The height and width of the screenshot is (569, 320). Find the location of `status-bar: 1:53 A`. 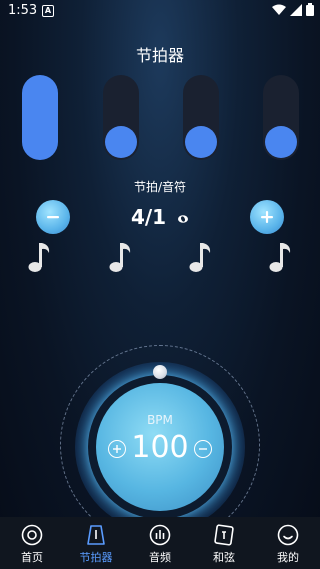

status-bar: 1:53 A is located at coordinates (160, 12).